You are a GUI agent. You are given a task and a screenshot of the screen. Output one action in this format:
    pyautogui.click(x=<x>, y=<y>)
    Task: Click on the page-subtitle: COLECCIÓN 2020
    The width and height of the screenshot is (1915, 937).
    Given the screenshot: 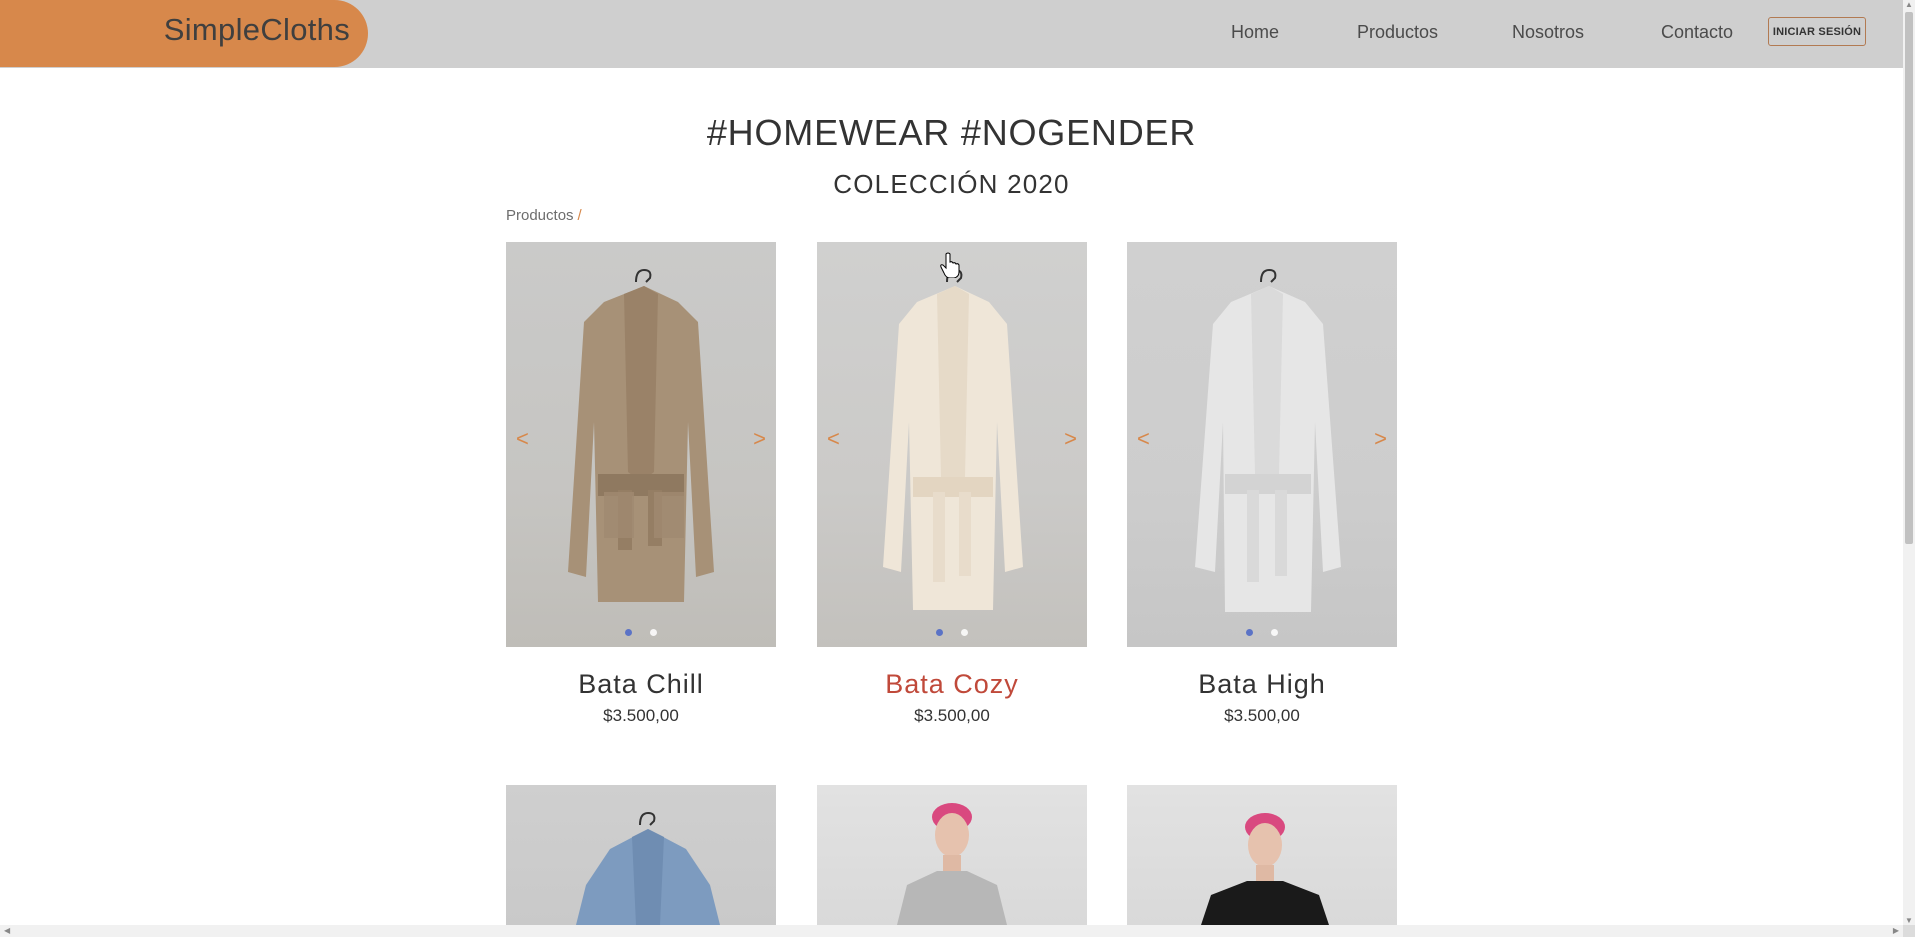 What is the action you would take?
    pyautogui.click(x=951, y=184)
    